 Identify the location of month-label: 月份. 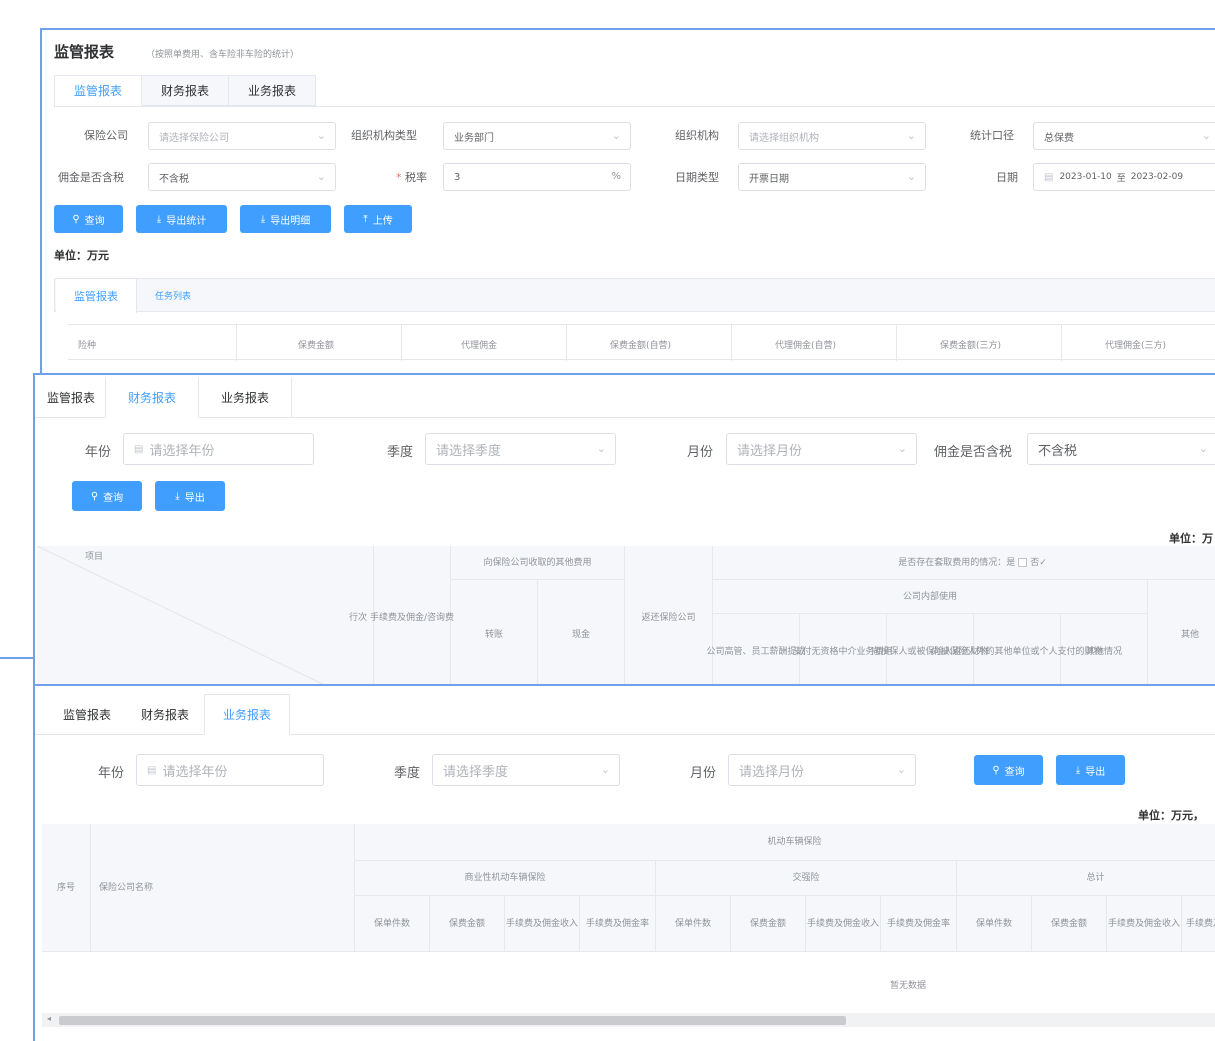
(700, 452).